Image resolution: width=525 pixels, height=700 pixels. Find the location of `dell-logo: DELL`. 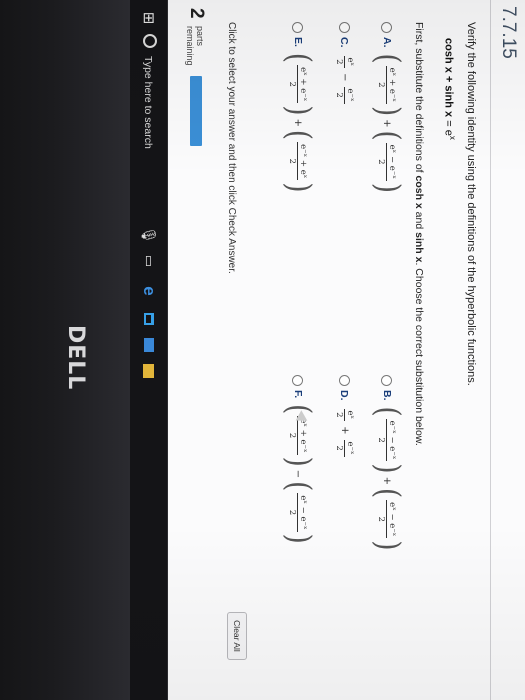

dell-logo: DELL is located at coordinates (75, 358).